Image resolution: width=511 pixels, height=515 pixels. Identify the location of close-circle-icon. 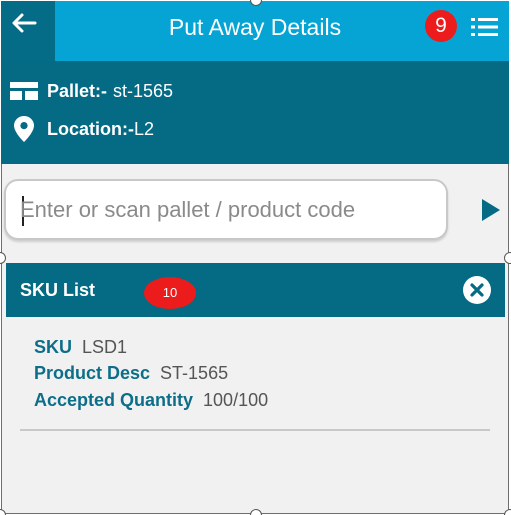
(477, 290).